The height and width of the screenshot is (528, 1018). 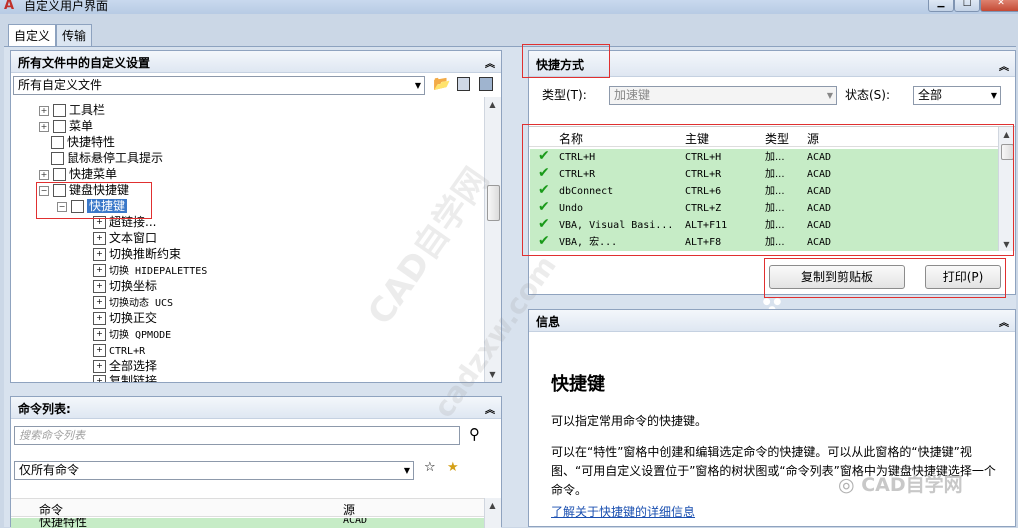 I want to click on col-type: 类型, so click(x=777, y=138).